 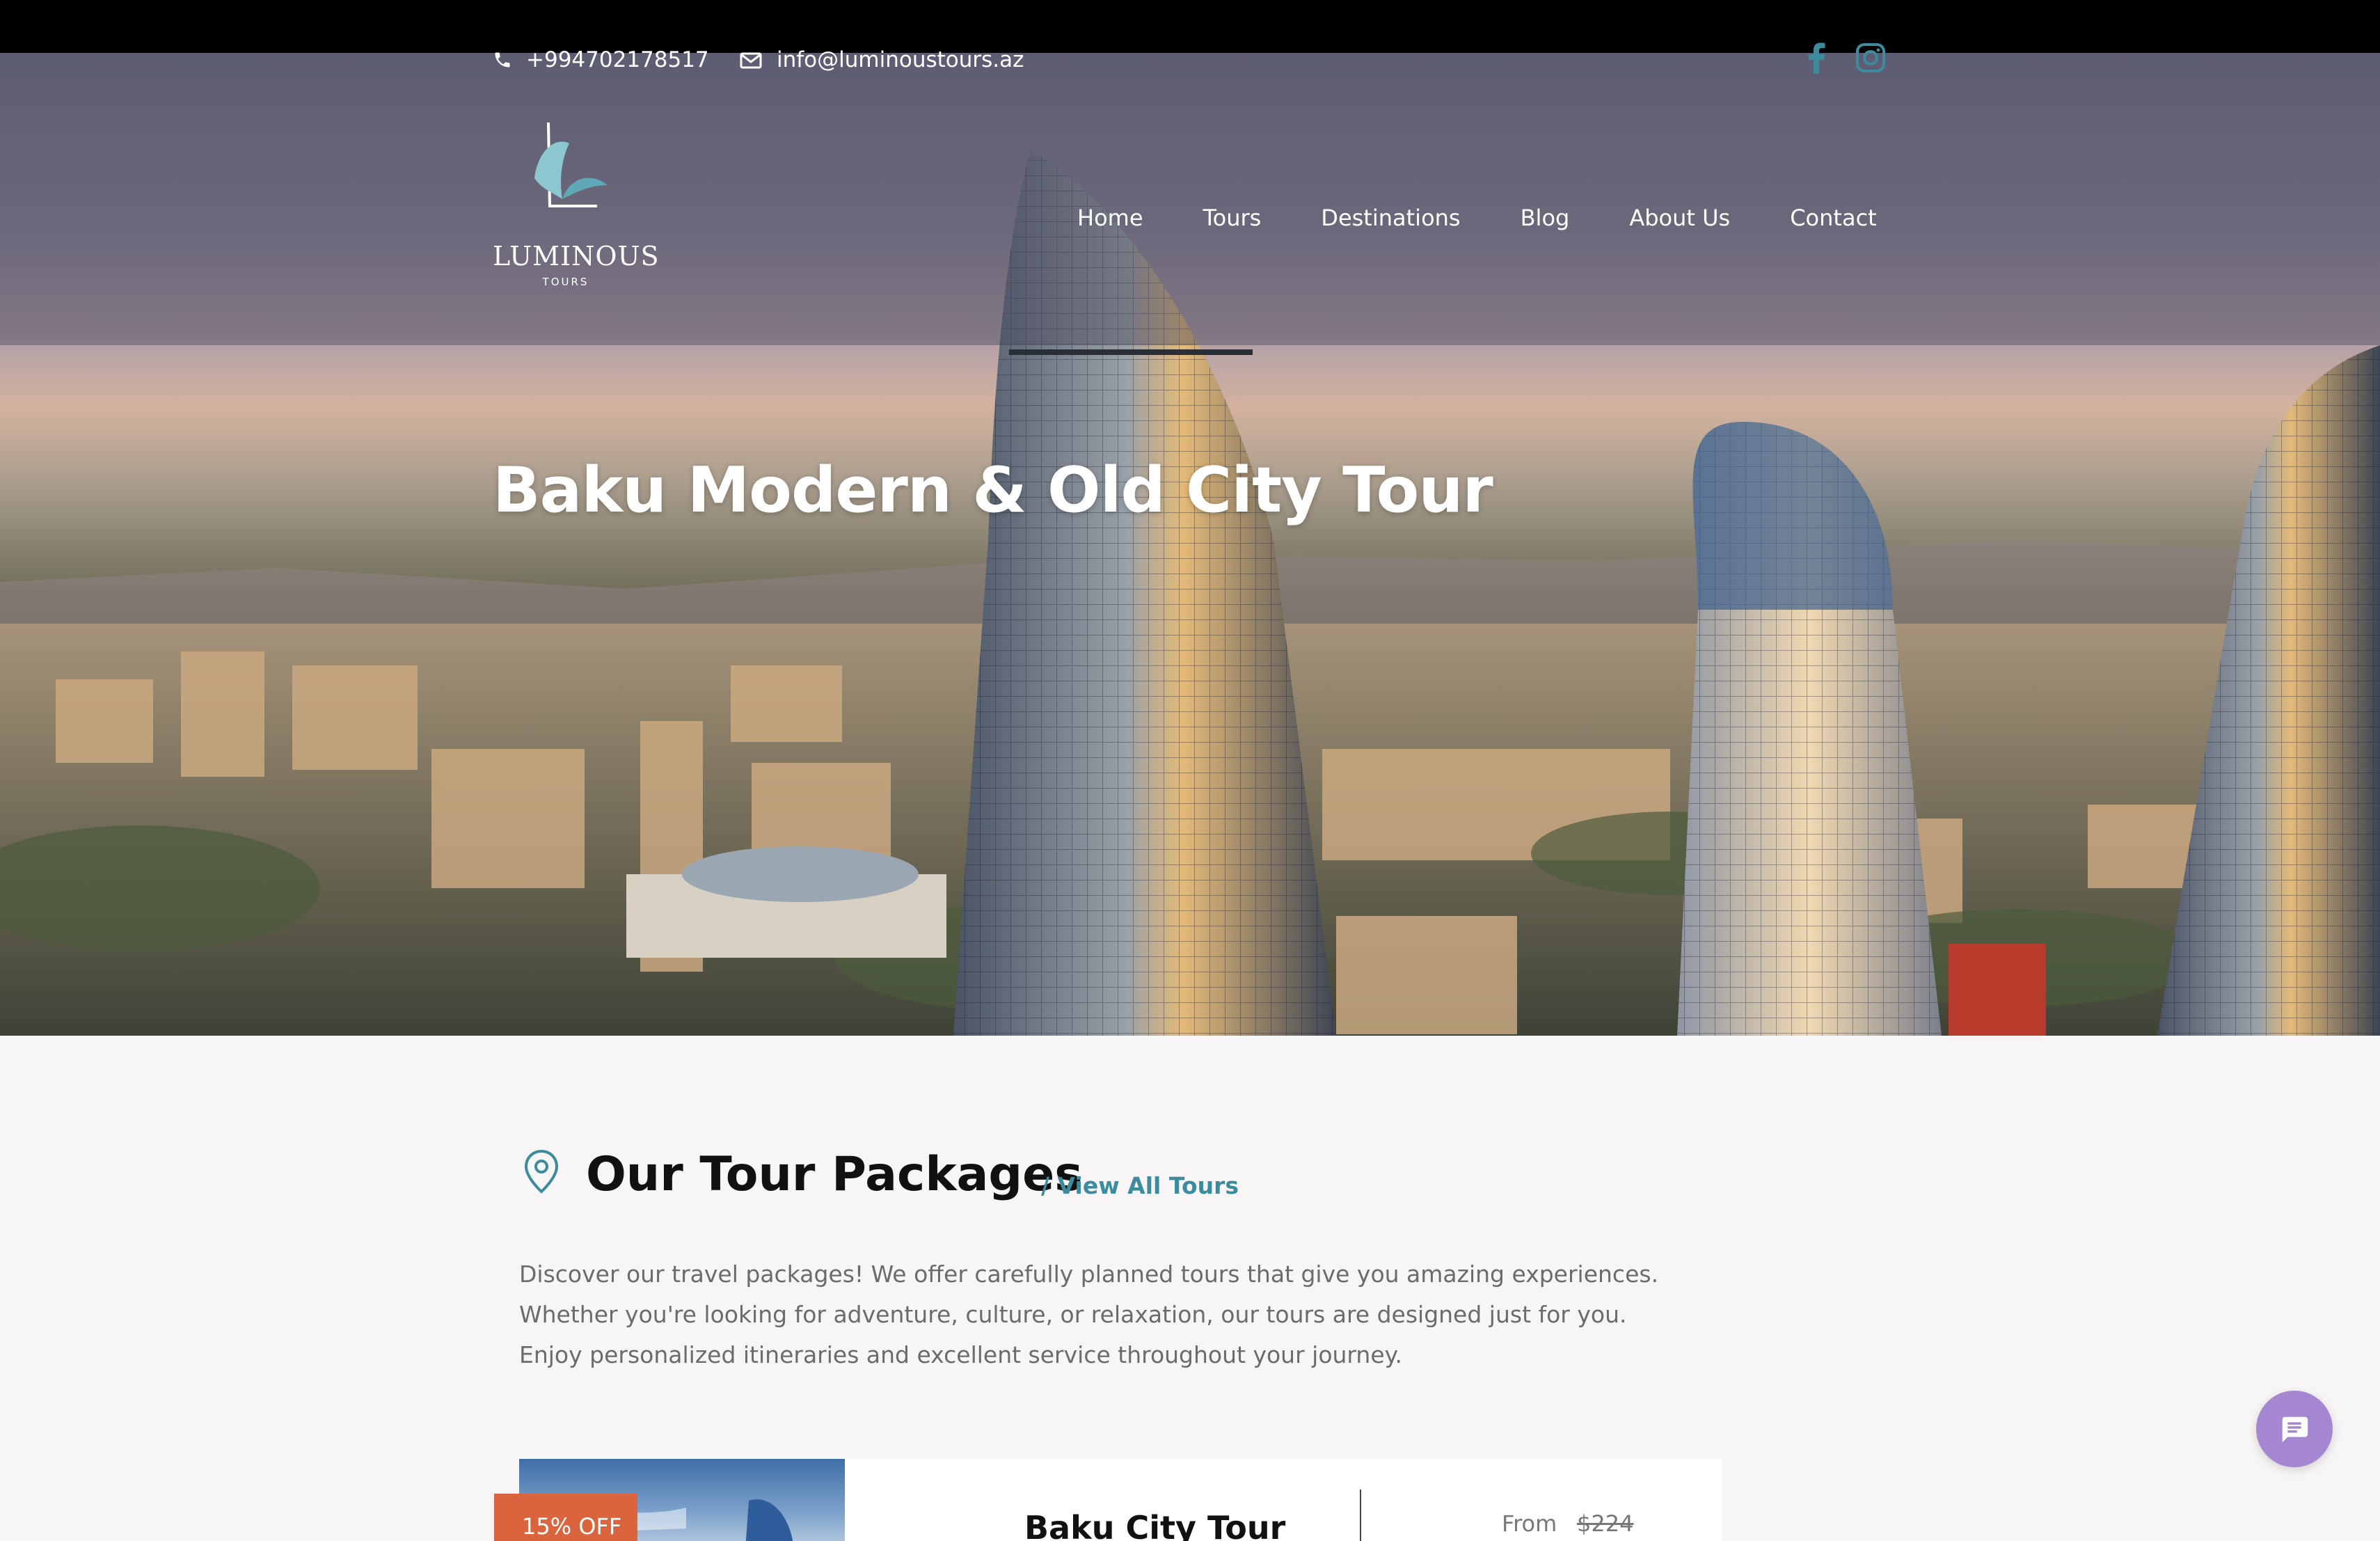 I want to click on phone-contact: +994702178517, so click(x=601, y=59).